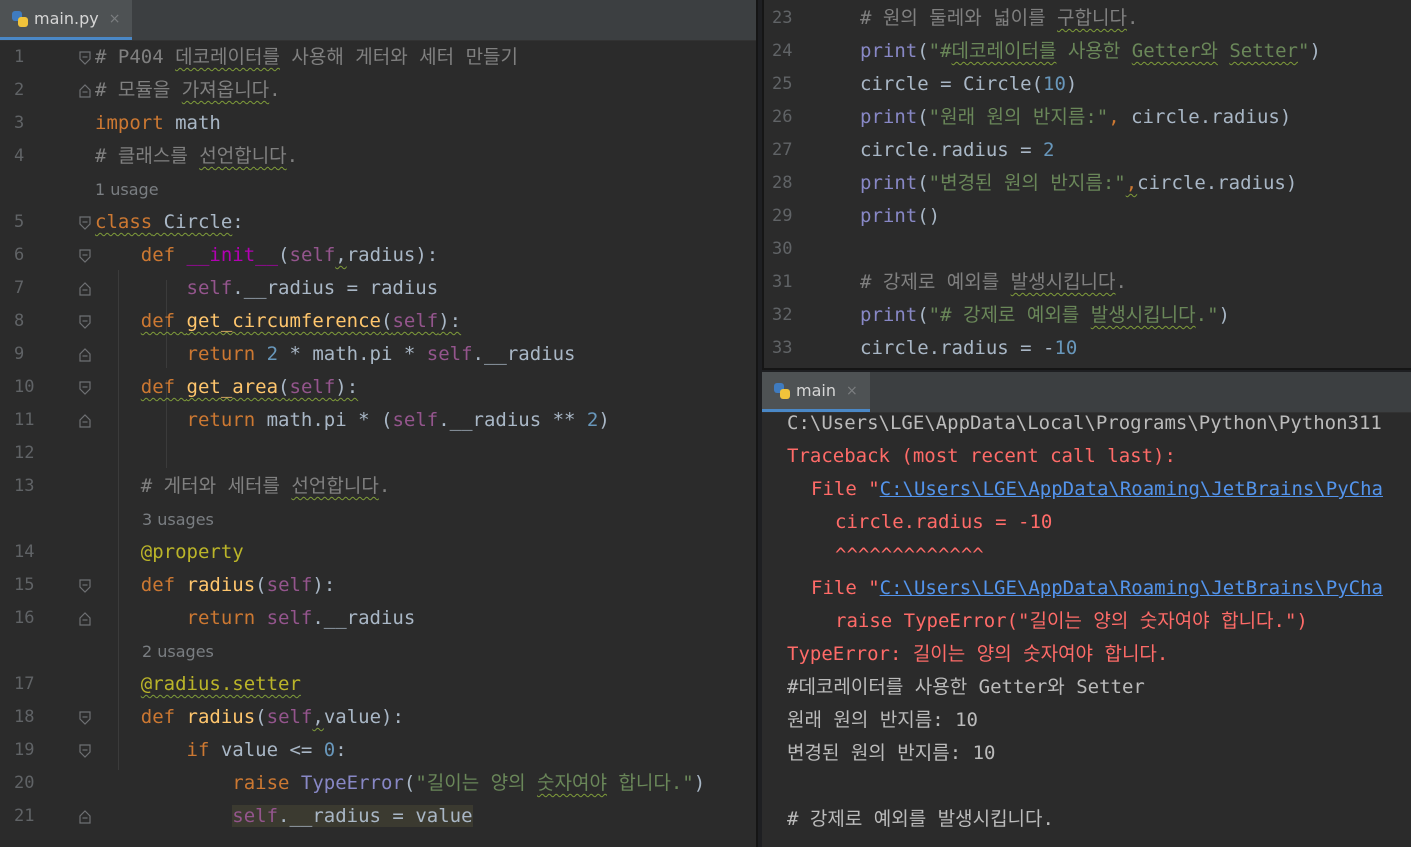 This screenshot has height=847, width=1411. Describe the element at coordinates (378, 255) in the screenshot. I see `code-line: 6 def __init__(self,radius):` at that location.